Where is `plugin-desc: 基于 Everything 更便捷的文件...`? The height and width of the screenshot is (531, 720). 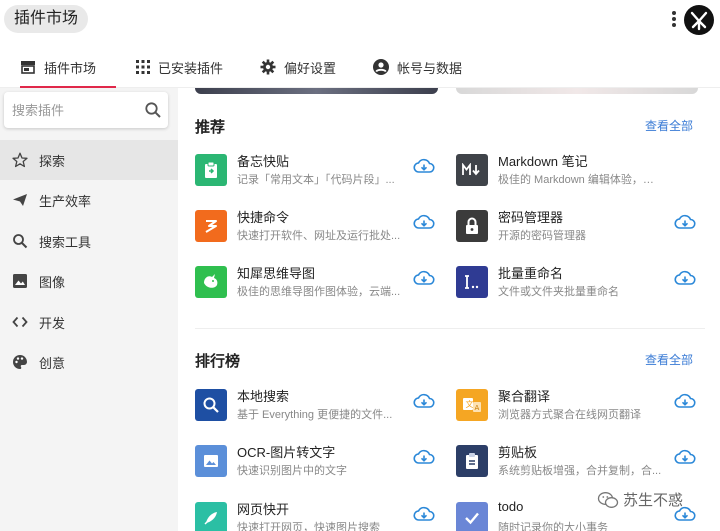
plugin-desc: 基于 Everything 更便捷的文件... is located at coordinates (315, 415).